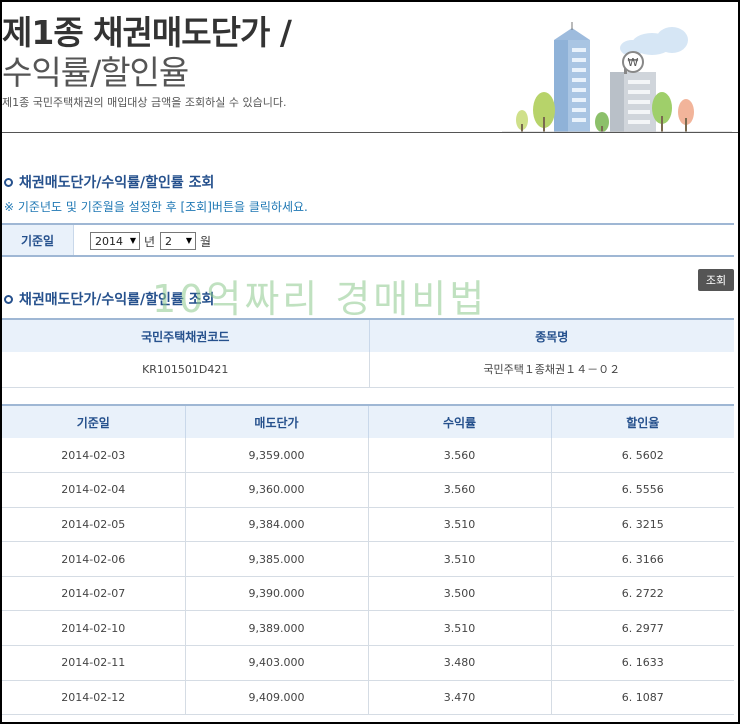 The height and width of the screenshot is (724, 740). Describe the element at coordinates (94, 421) in the screenshot. I see `column-header-date: 기준일` at that location.